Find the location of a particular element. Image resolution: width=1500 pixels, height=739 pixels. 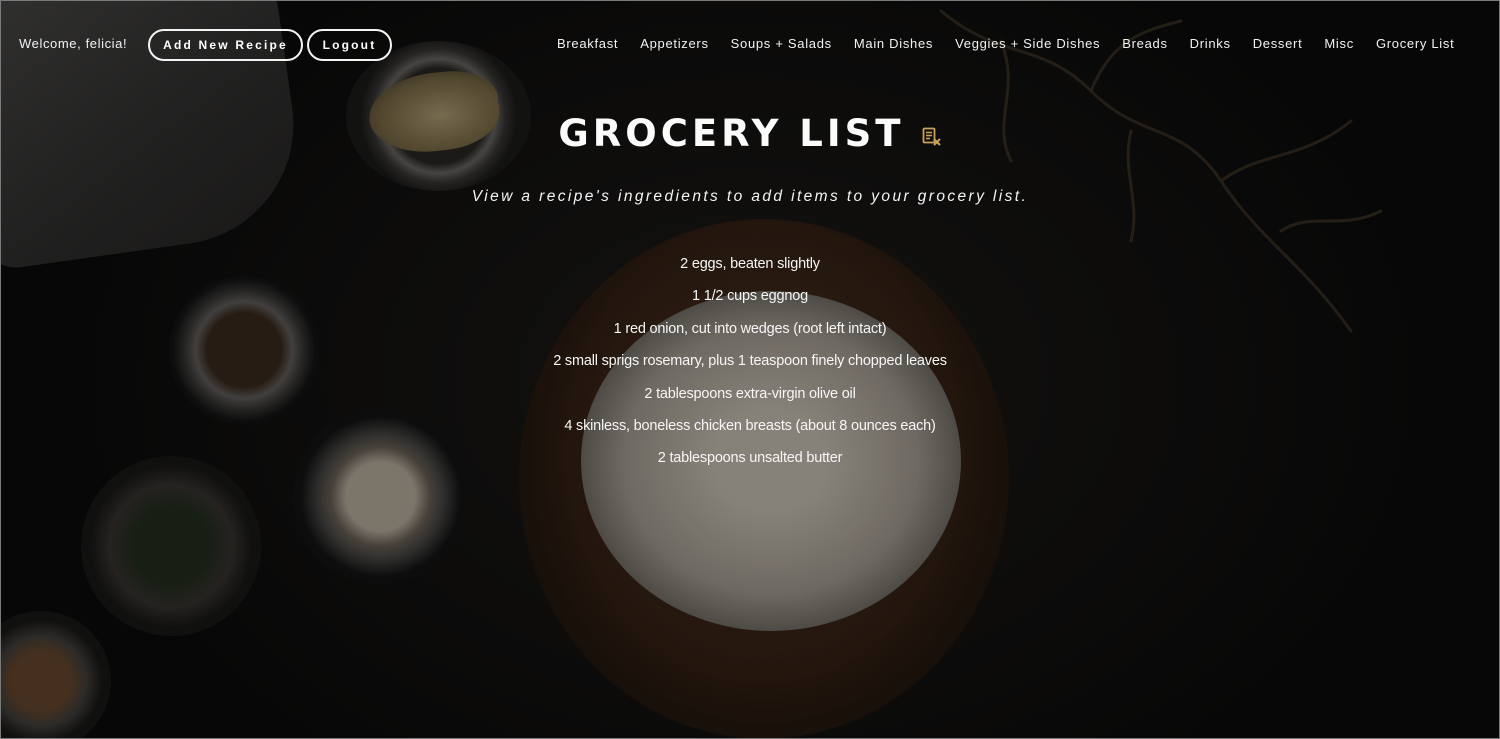

nav-item-drinks: Drinks is located at coordinates (1210, 43).